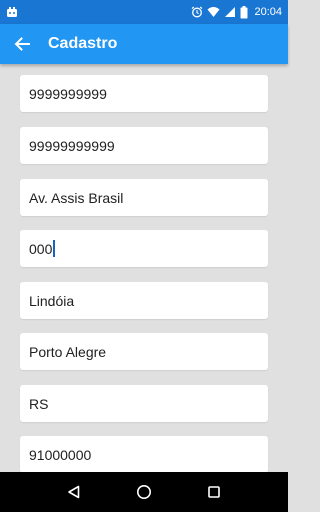 The width and height of the screenshot is (320, 512). Describe the element at coordinates (144, 44) in the screenshot. I see `app-bar: Cadastro` at that location.